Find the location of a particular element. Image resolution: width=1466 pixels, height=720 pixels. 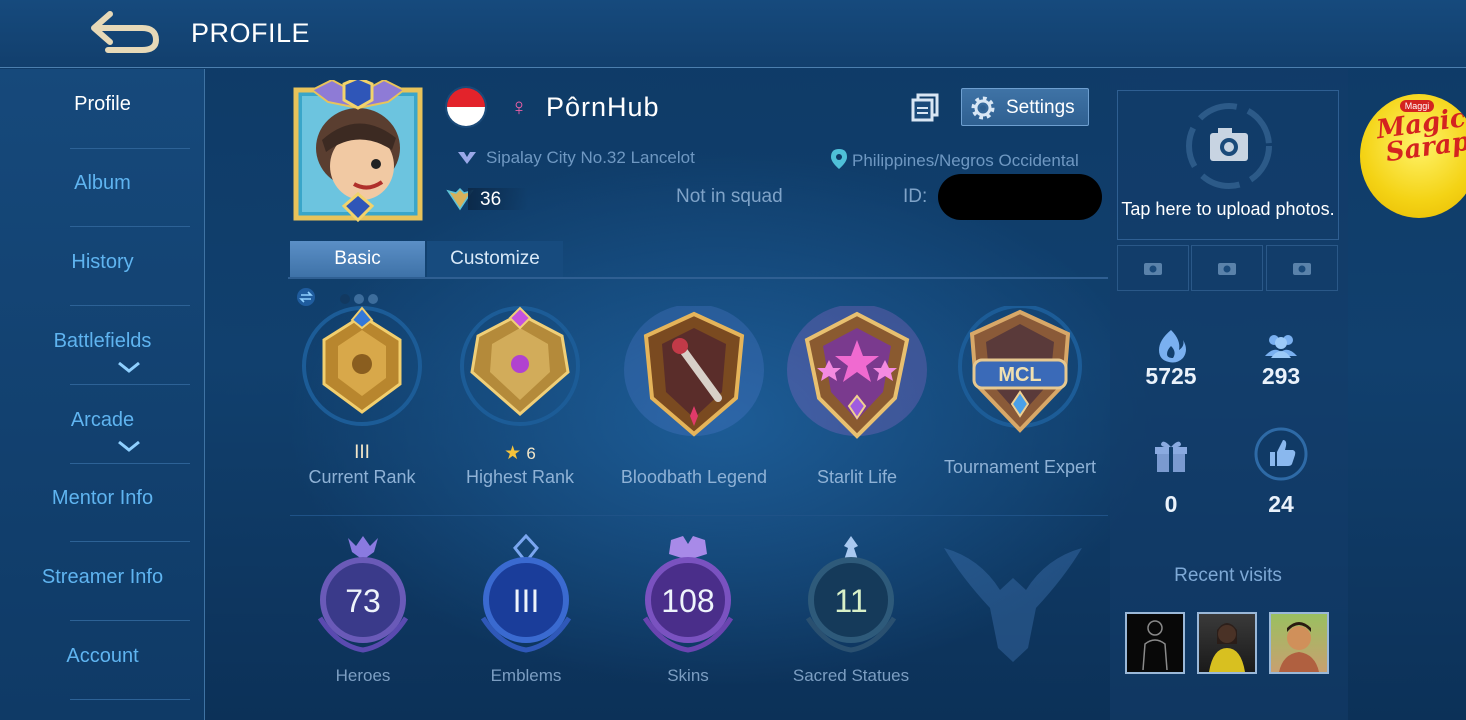

player-id-label: ID: is located at coordinates (915, 196).